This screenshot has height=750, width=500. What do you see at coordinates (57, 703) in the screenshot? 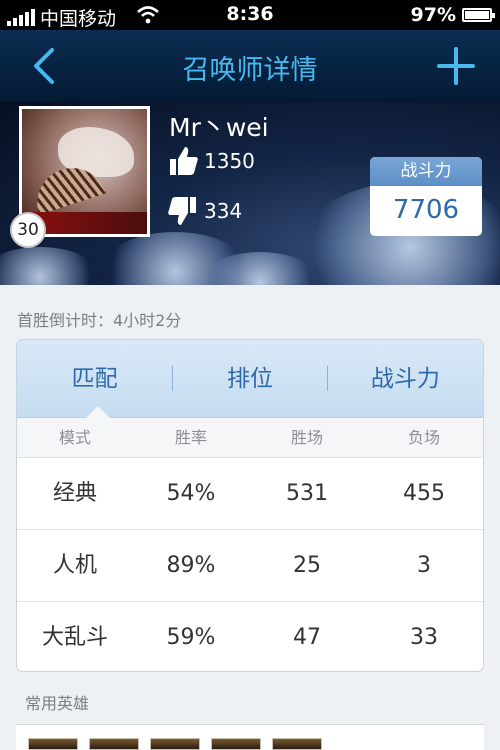
I see `frequent-heroes-title: 常用英雄` at bounding box center [57, 703].